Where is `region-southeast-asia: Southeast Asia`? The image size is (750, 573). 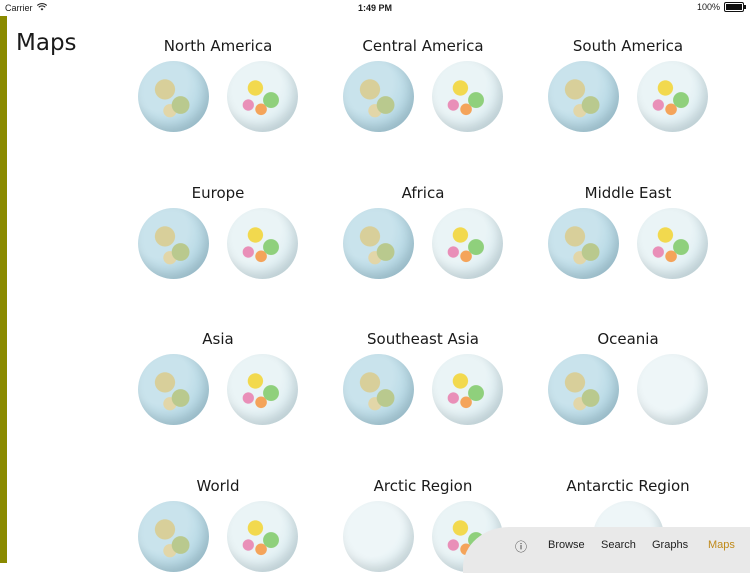
region-southeast-asia: Southeast Asia is located at coordinates (423, 376).